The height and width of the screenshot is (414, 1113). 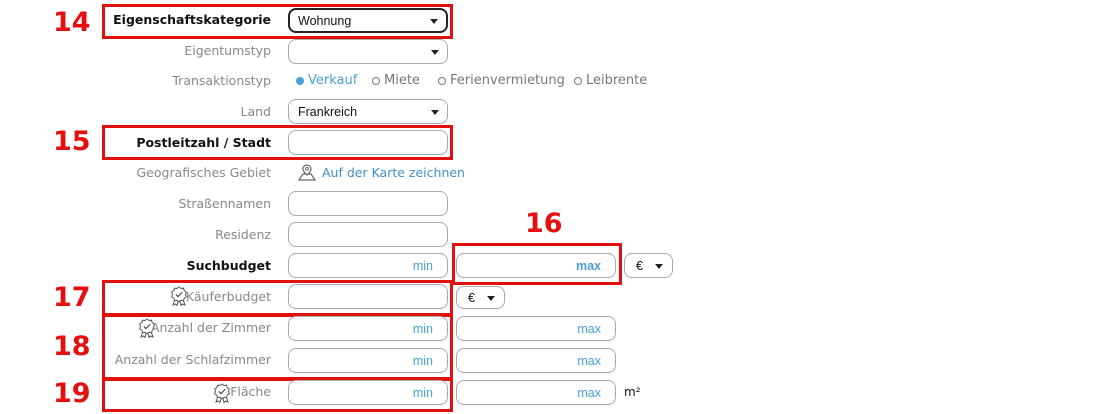 What do you see at coordinates (648, 265) in the screenshot?
I see `search-budget-currency-select: €` at bounding box center [648, 265].